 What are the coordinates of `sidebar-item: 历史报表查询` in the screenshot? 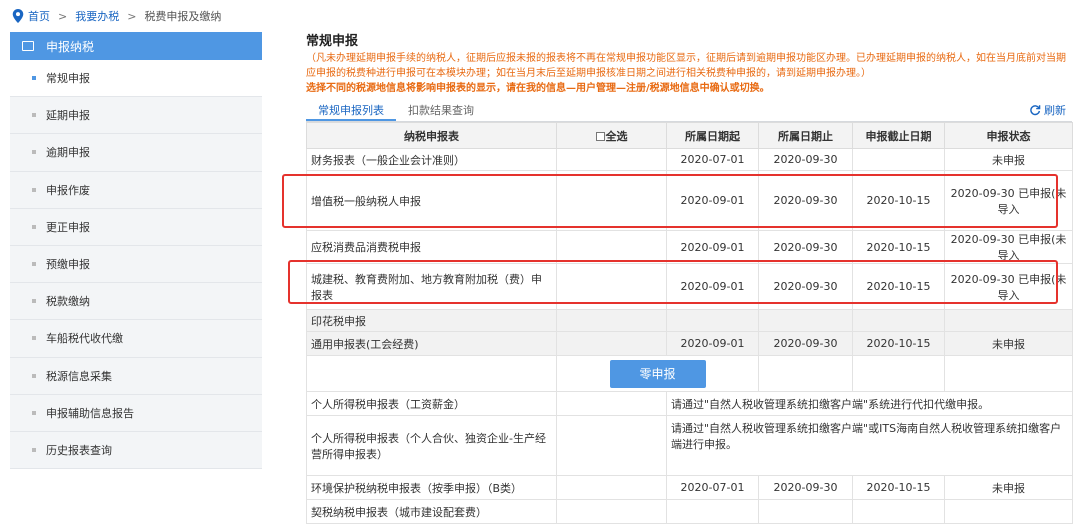 It's located at (136, 450).